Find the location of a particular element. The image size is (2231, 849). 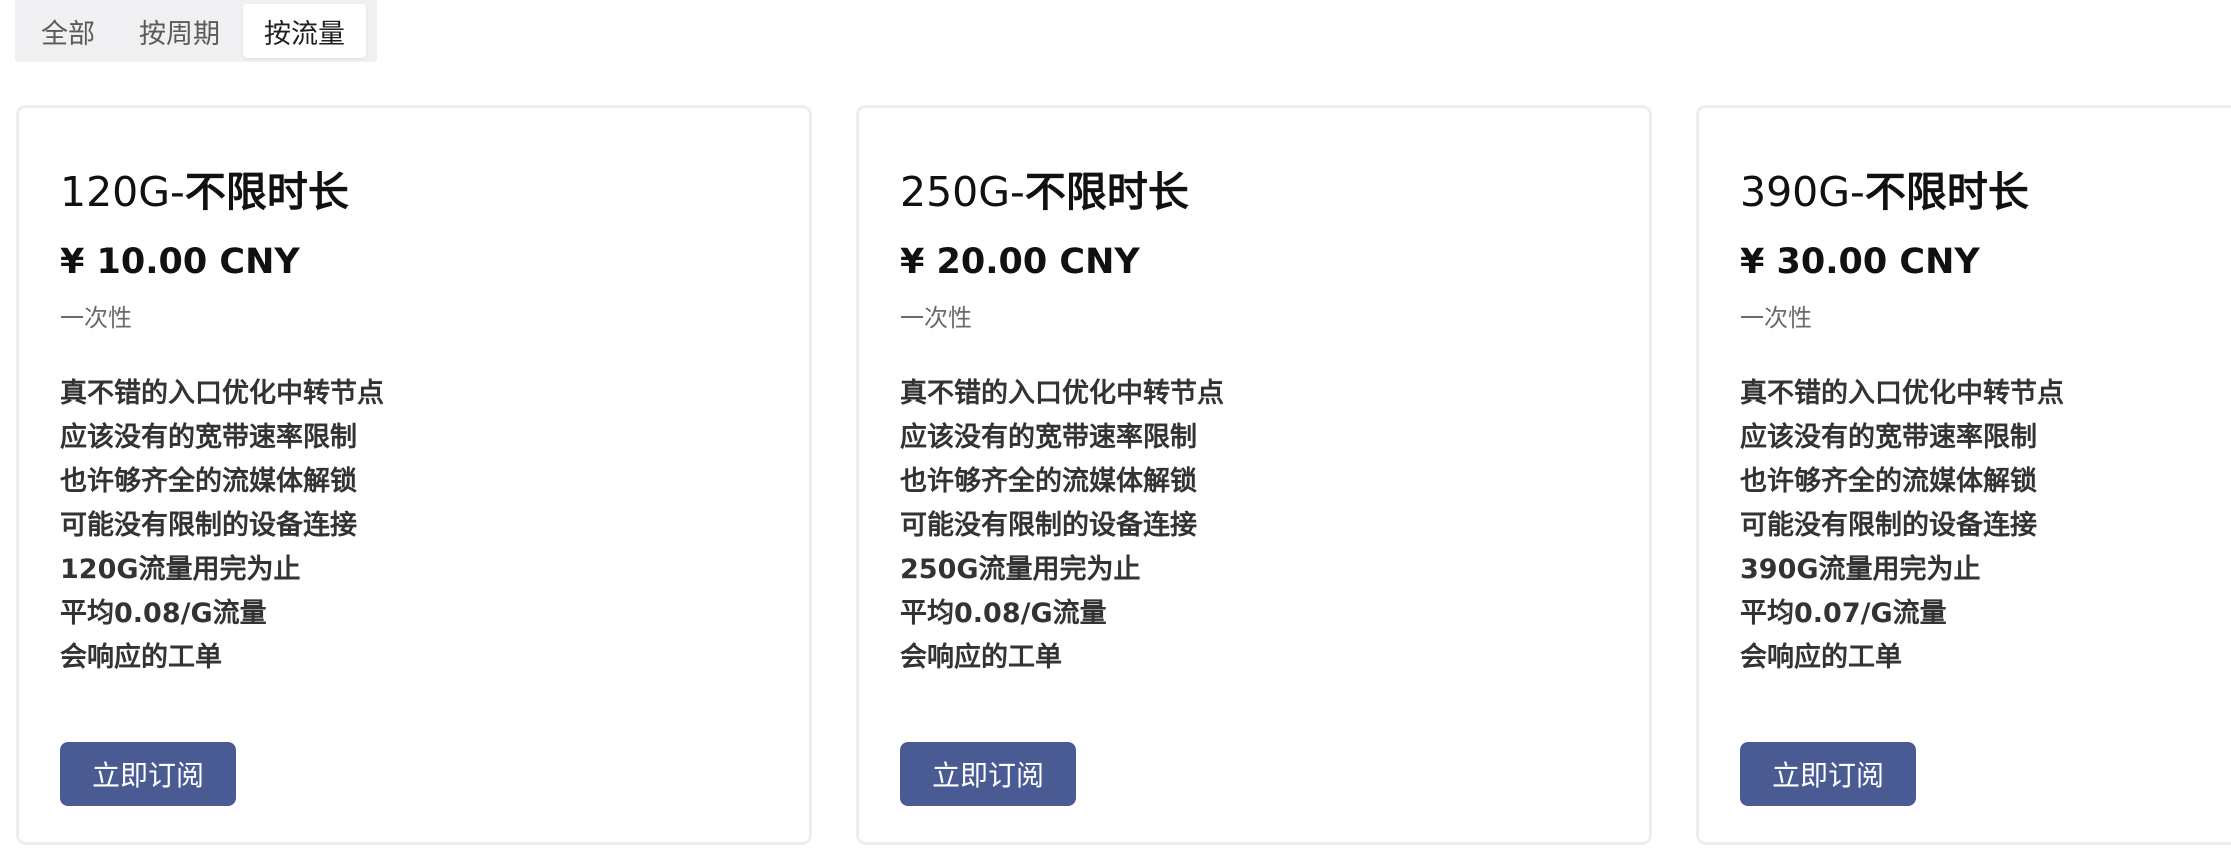

feature-item: 平均0.07/G流量 is located at coordinates (1843, 613).